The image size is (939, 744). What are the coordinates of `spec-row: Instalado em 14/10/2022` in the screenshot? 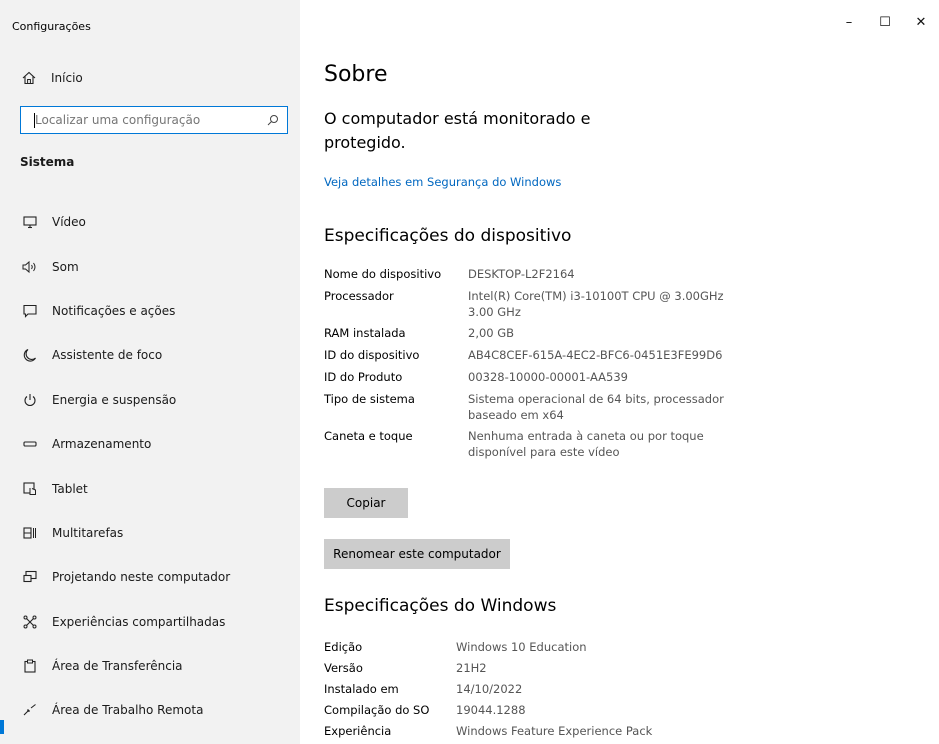 It's located at (525, 689).